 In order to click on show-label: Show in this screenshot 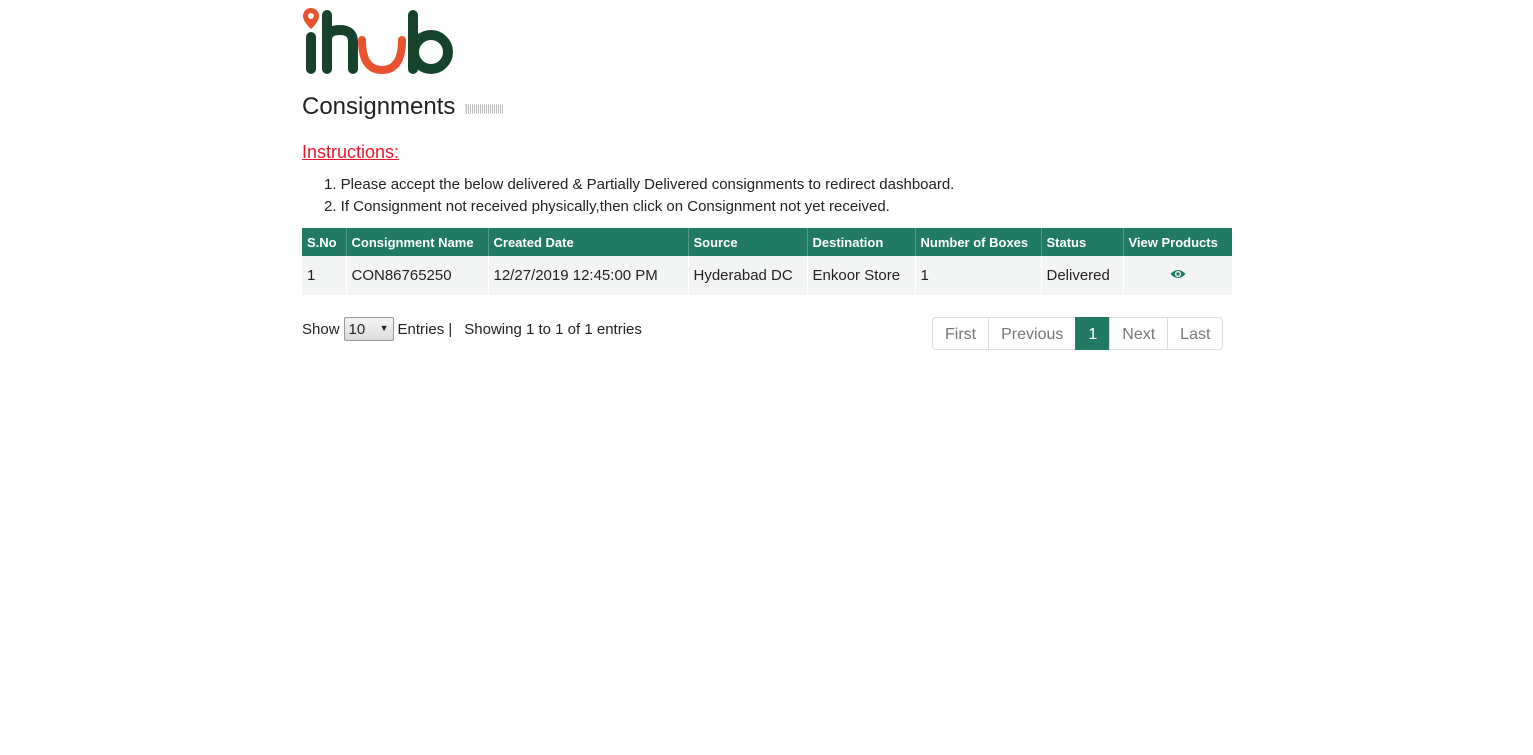, I will do `click(321, 329)`.